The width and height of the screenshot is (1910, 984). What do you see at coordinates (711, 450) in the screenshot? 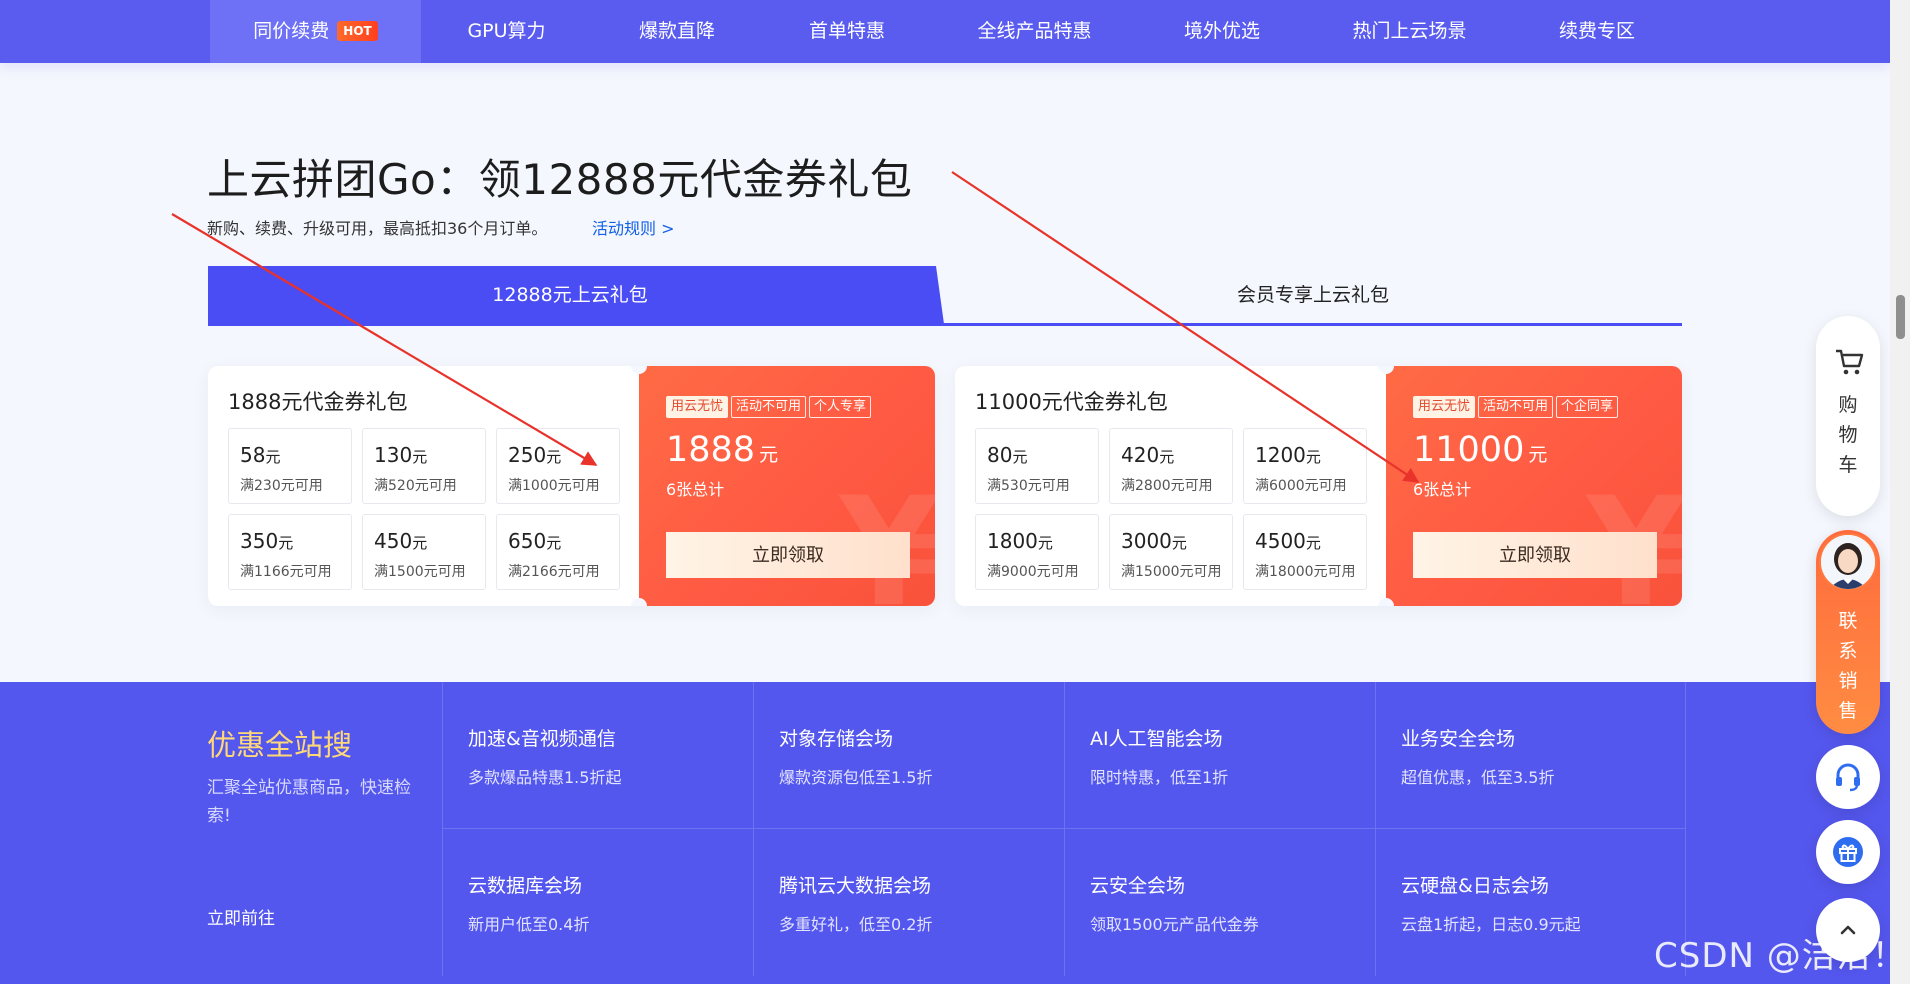
I see `promo-amount-value: 1888` at bounding box center [711, 450].